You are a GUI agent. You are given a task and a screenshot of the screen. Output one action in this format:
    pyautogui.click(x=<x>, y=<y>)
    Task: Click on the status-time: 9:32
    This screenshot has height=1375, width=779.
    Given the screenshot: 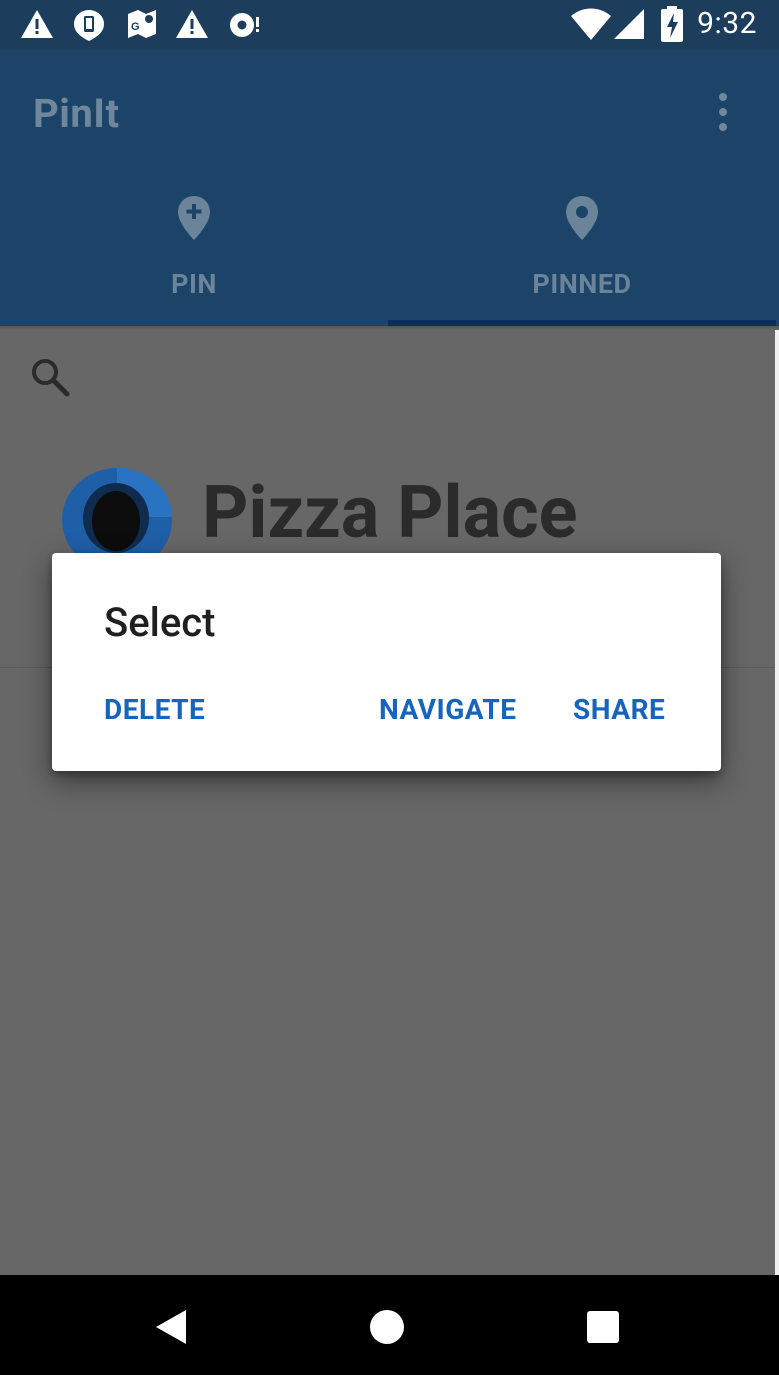 What is the action you would take?
    pyautogui.click(x=727, y=23)
    